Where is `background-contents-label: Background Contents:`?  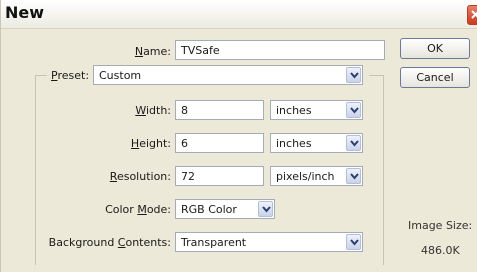 background-contents-label: Background Contents: is located at coordinates (109, 242).